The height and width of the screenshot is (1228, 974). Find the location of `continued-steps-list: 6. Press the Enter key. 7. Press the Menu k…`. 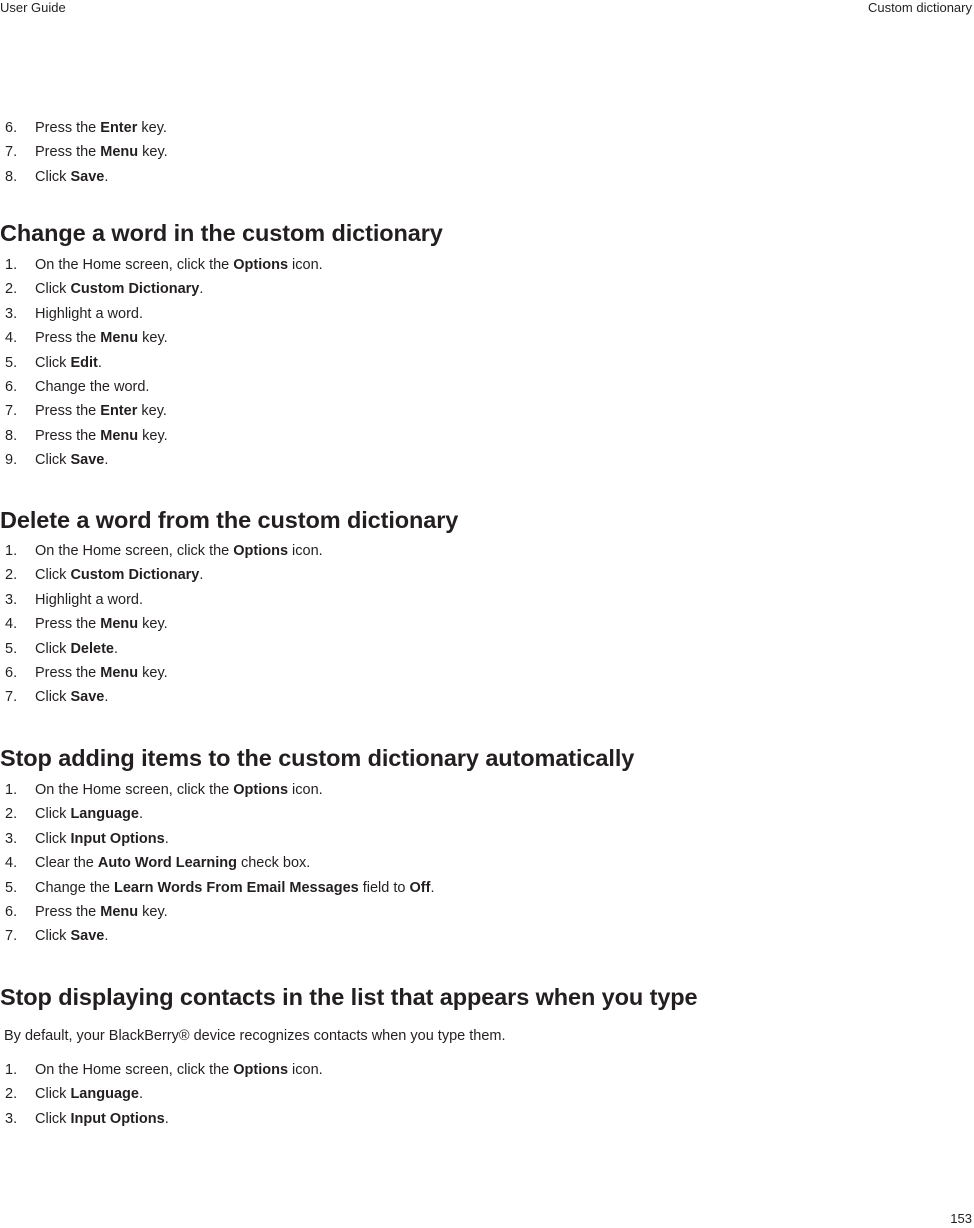

continued-steps-list: 6. Press the Enter key. 7. Press the Menu k… is located at coordinates (84, 152).